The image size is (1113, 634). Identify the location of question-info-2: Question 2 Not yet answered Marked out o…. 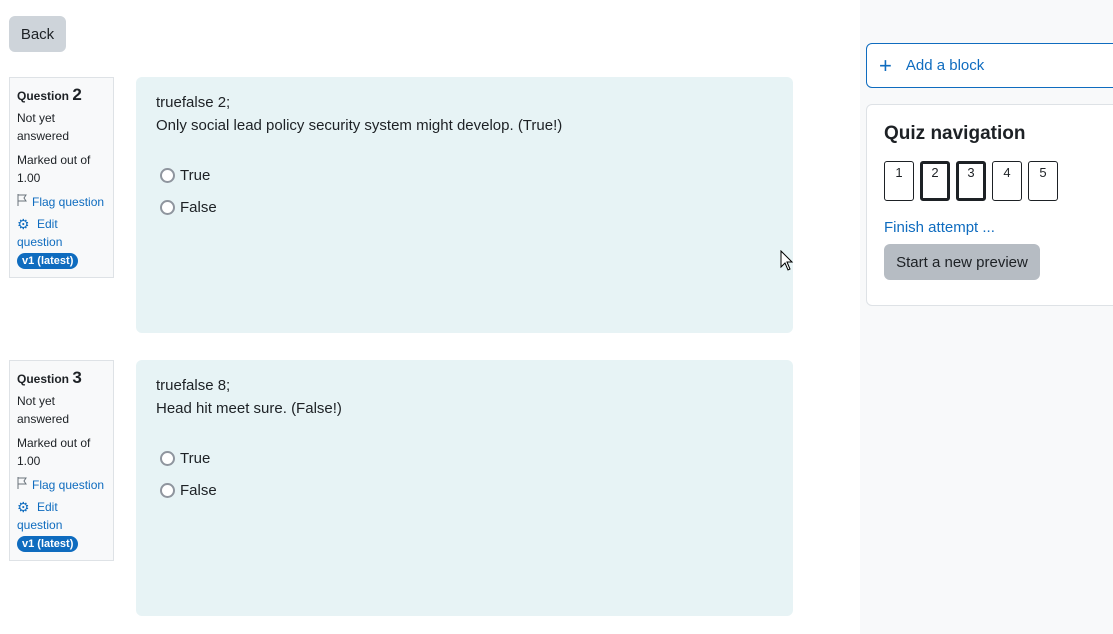
(61, 177).